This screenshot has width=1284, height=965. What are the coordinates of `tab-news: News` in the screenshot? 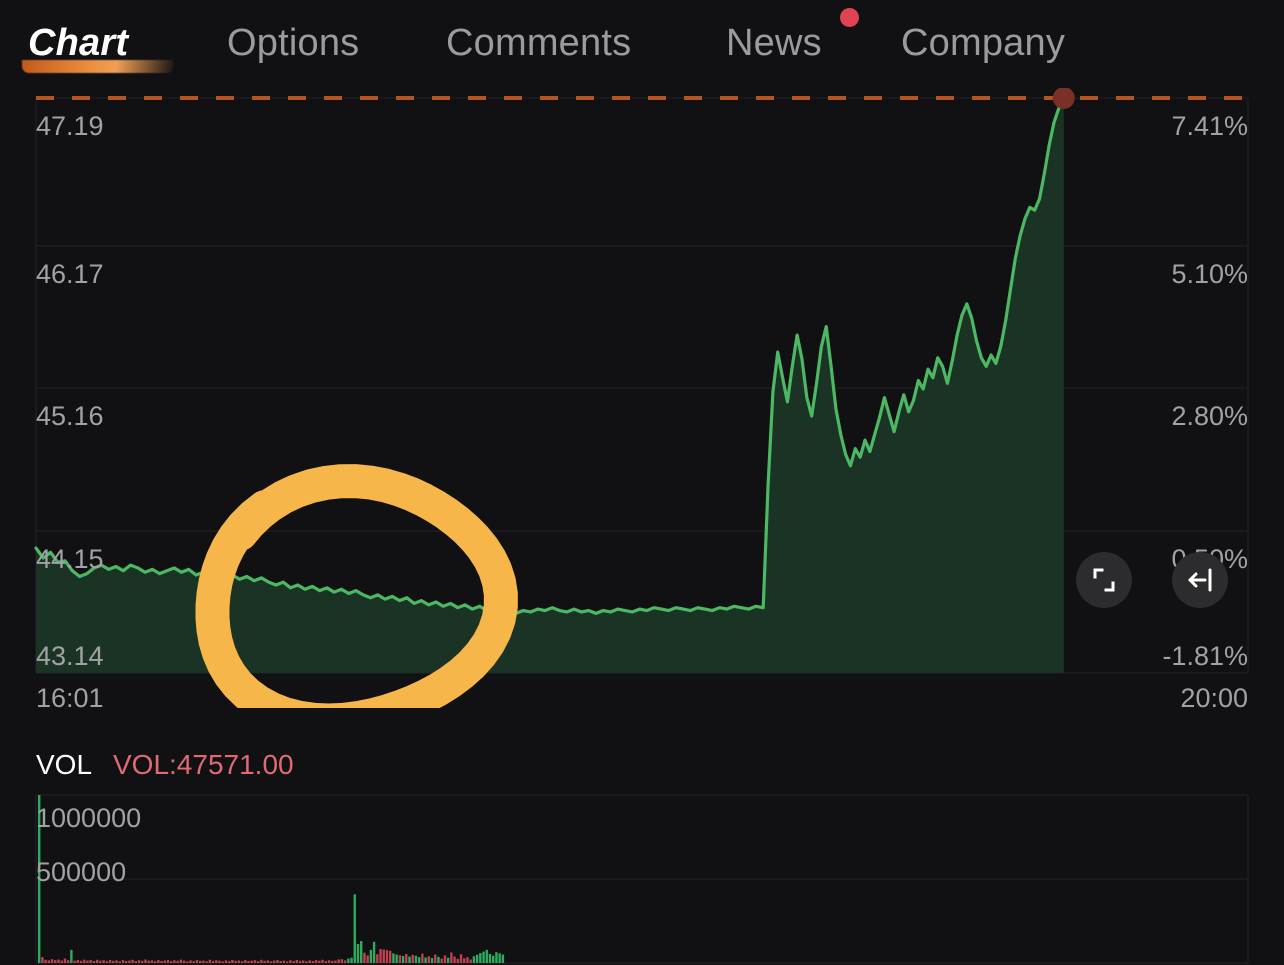 It's located at (774, 43).